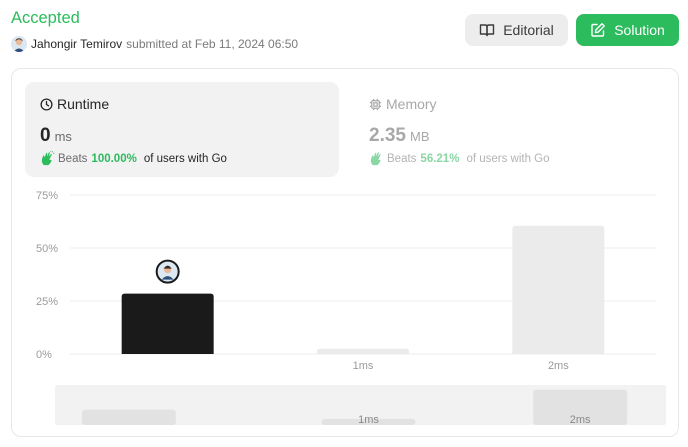 Image resolution: width=688 pixels, height=447 pixels. What do you see at coordinates (19, 44) in the screenshot?
I see `user-avatar` at bounding box center [19, 44].